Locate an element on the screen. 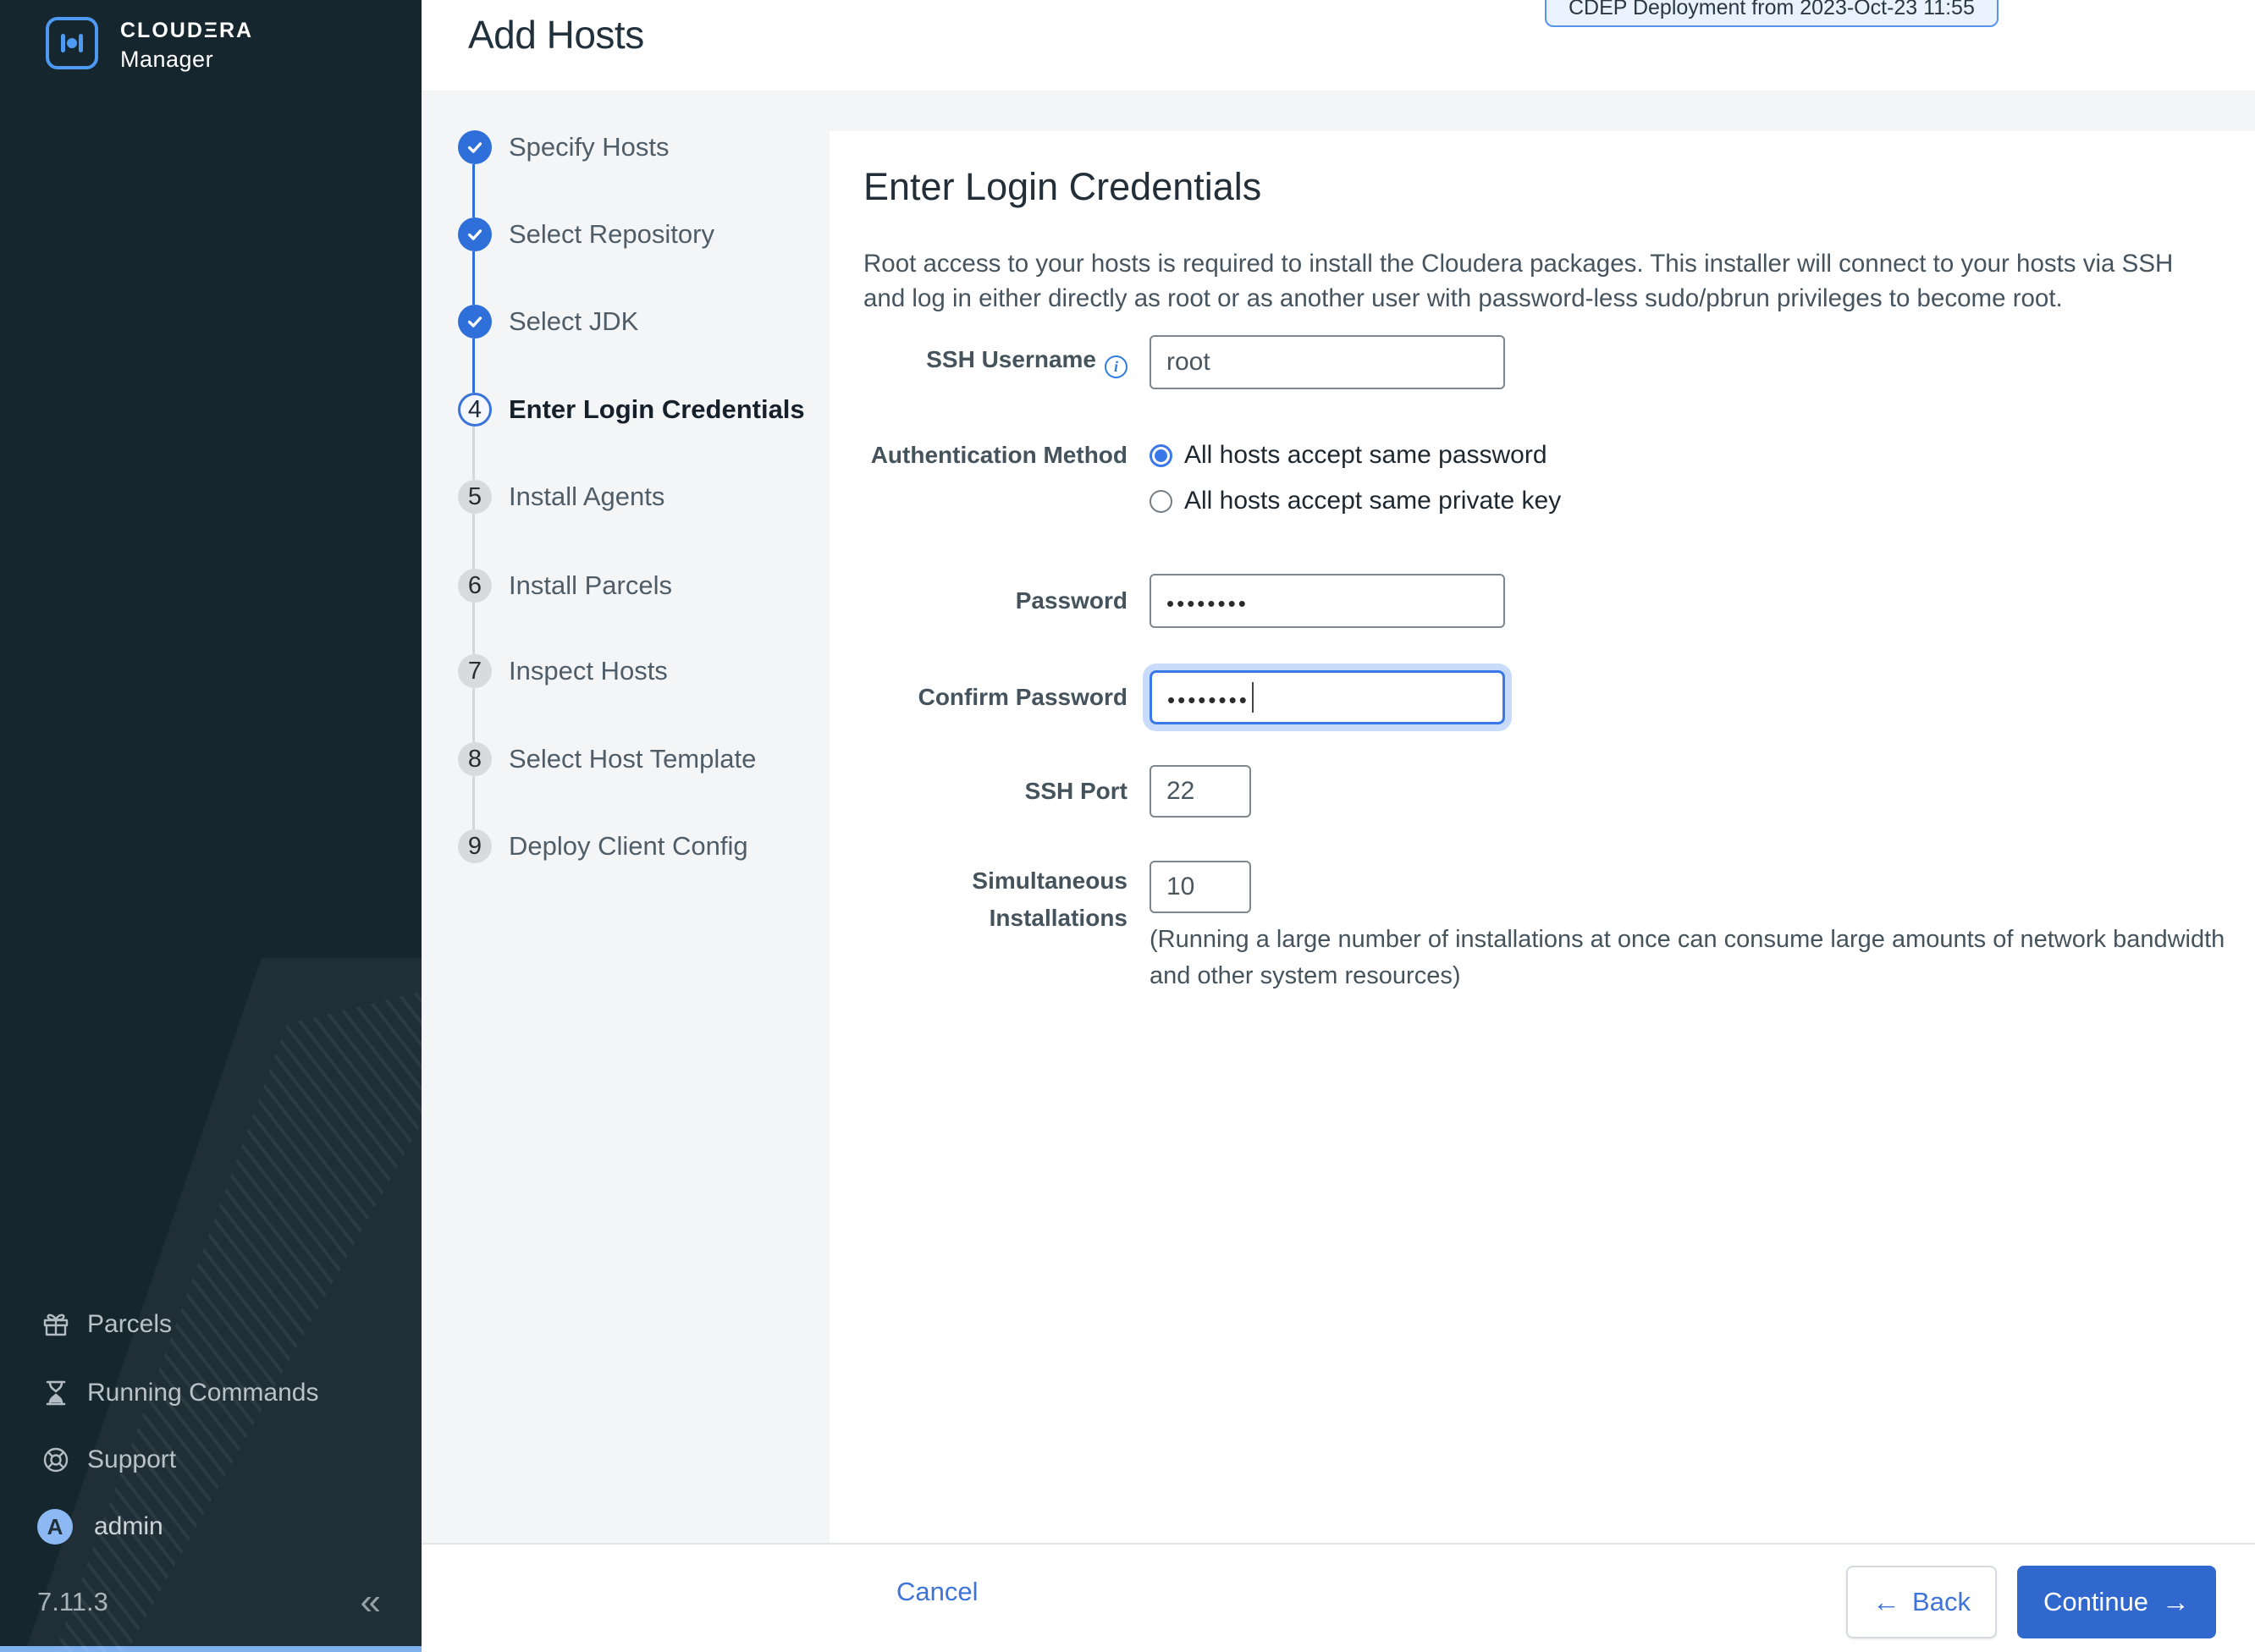 This screenshot has height=1652, width=2255. ssh-username-input is located at coordinates (1327, 362).